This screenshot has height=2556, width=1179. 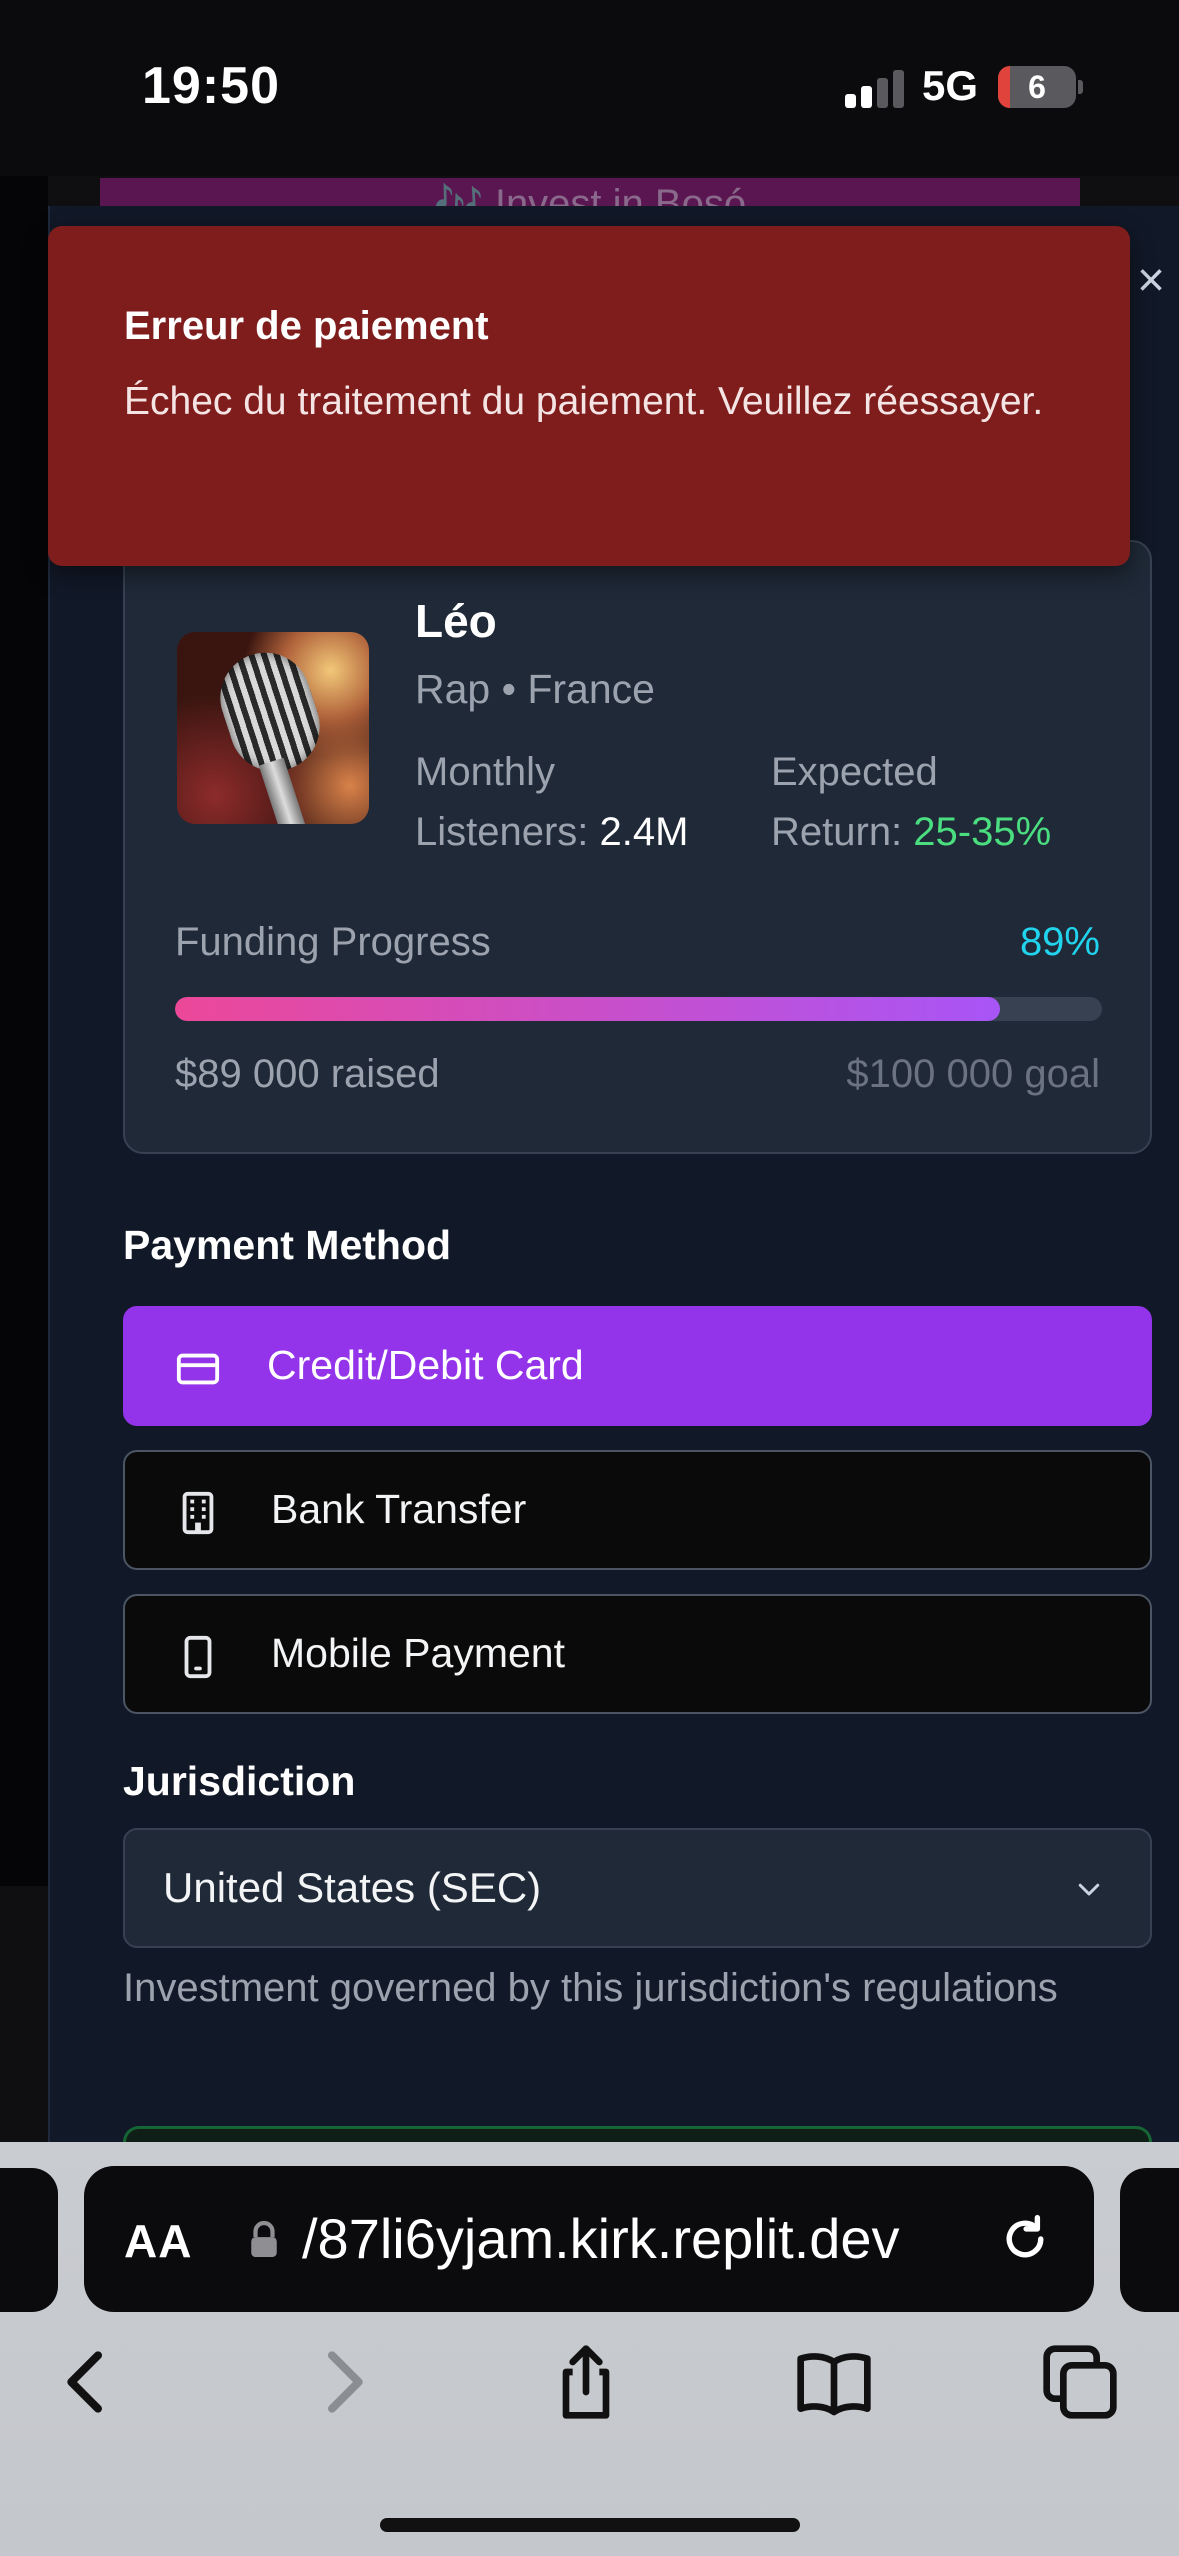 What do you see at coordinates (834, 2382) in the screenshot?
I see `bookmarks-icon` at bounding box center [834, 2382].